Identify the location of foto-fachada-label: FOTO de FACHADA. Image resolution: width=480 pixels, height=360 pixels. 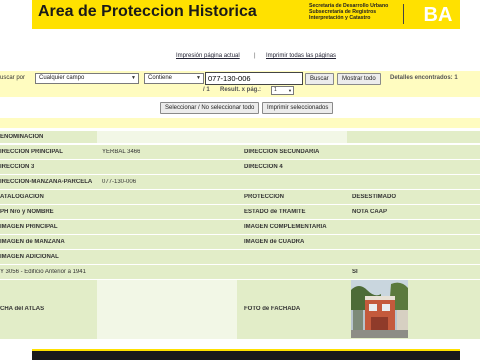
(272, 309).